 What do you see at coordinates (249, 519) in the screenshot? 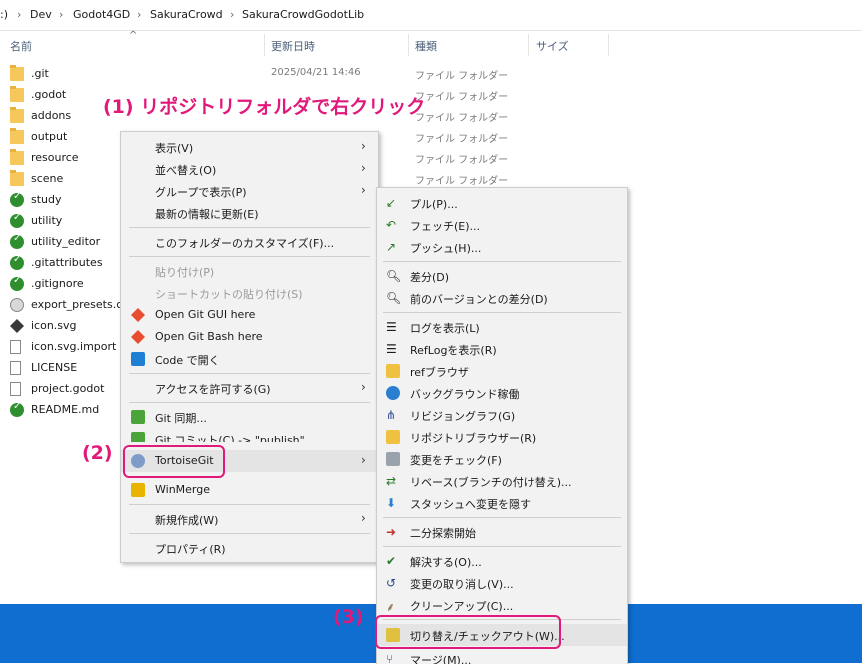
I see `menu-item-new: 新規作成(W) ›` at bounding box center [249, 519].